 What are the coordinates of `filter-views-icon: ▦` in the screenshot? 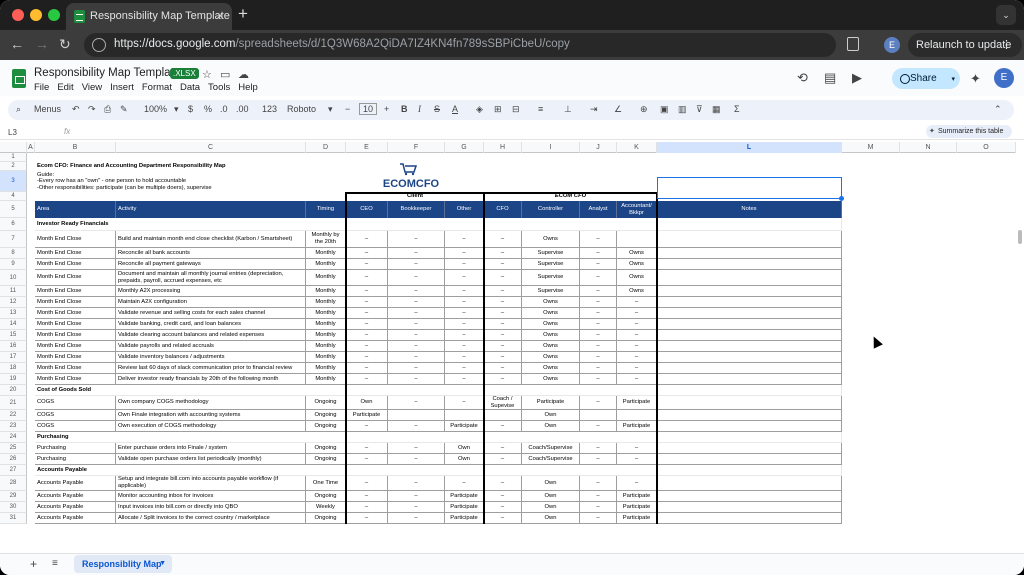 It's located at (716, 109).